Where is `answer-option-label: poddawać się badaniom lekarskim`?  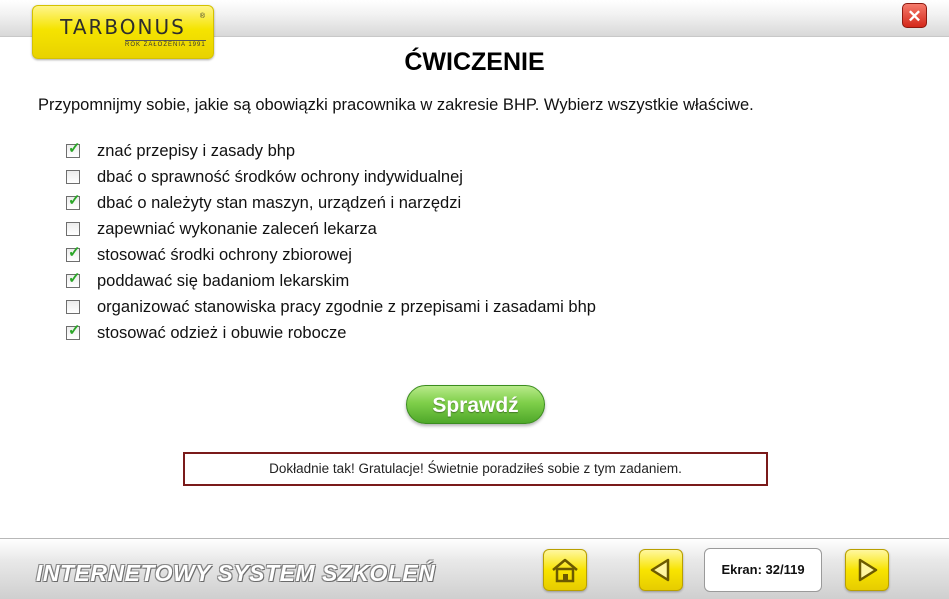
answer-option-label: poddawać się badaniom lekarskim is located at coordinates (223, 281).